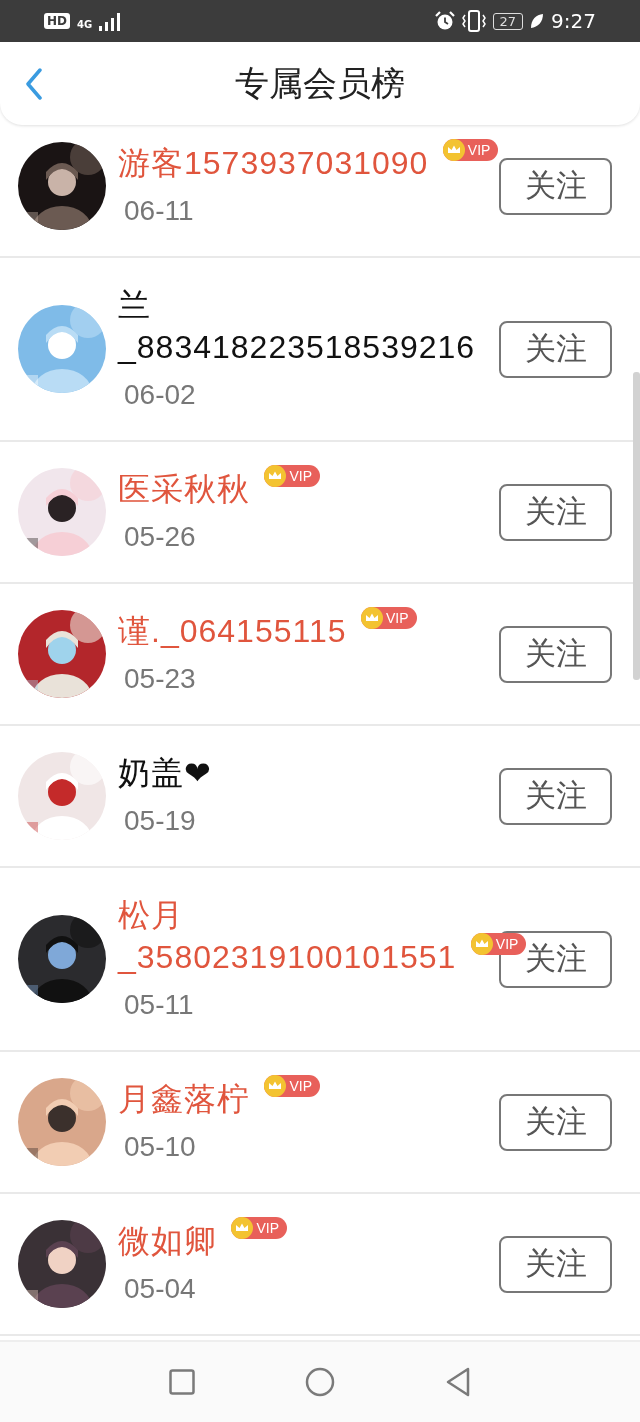 This screenshot has width=640, height=1422. I want to click on join-date: 05-10, so click(160, 1147).